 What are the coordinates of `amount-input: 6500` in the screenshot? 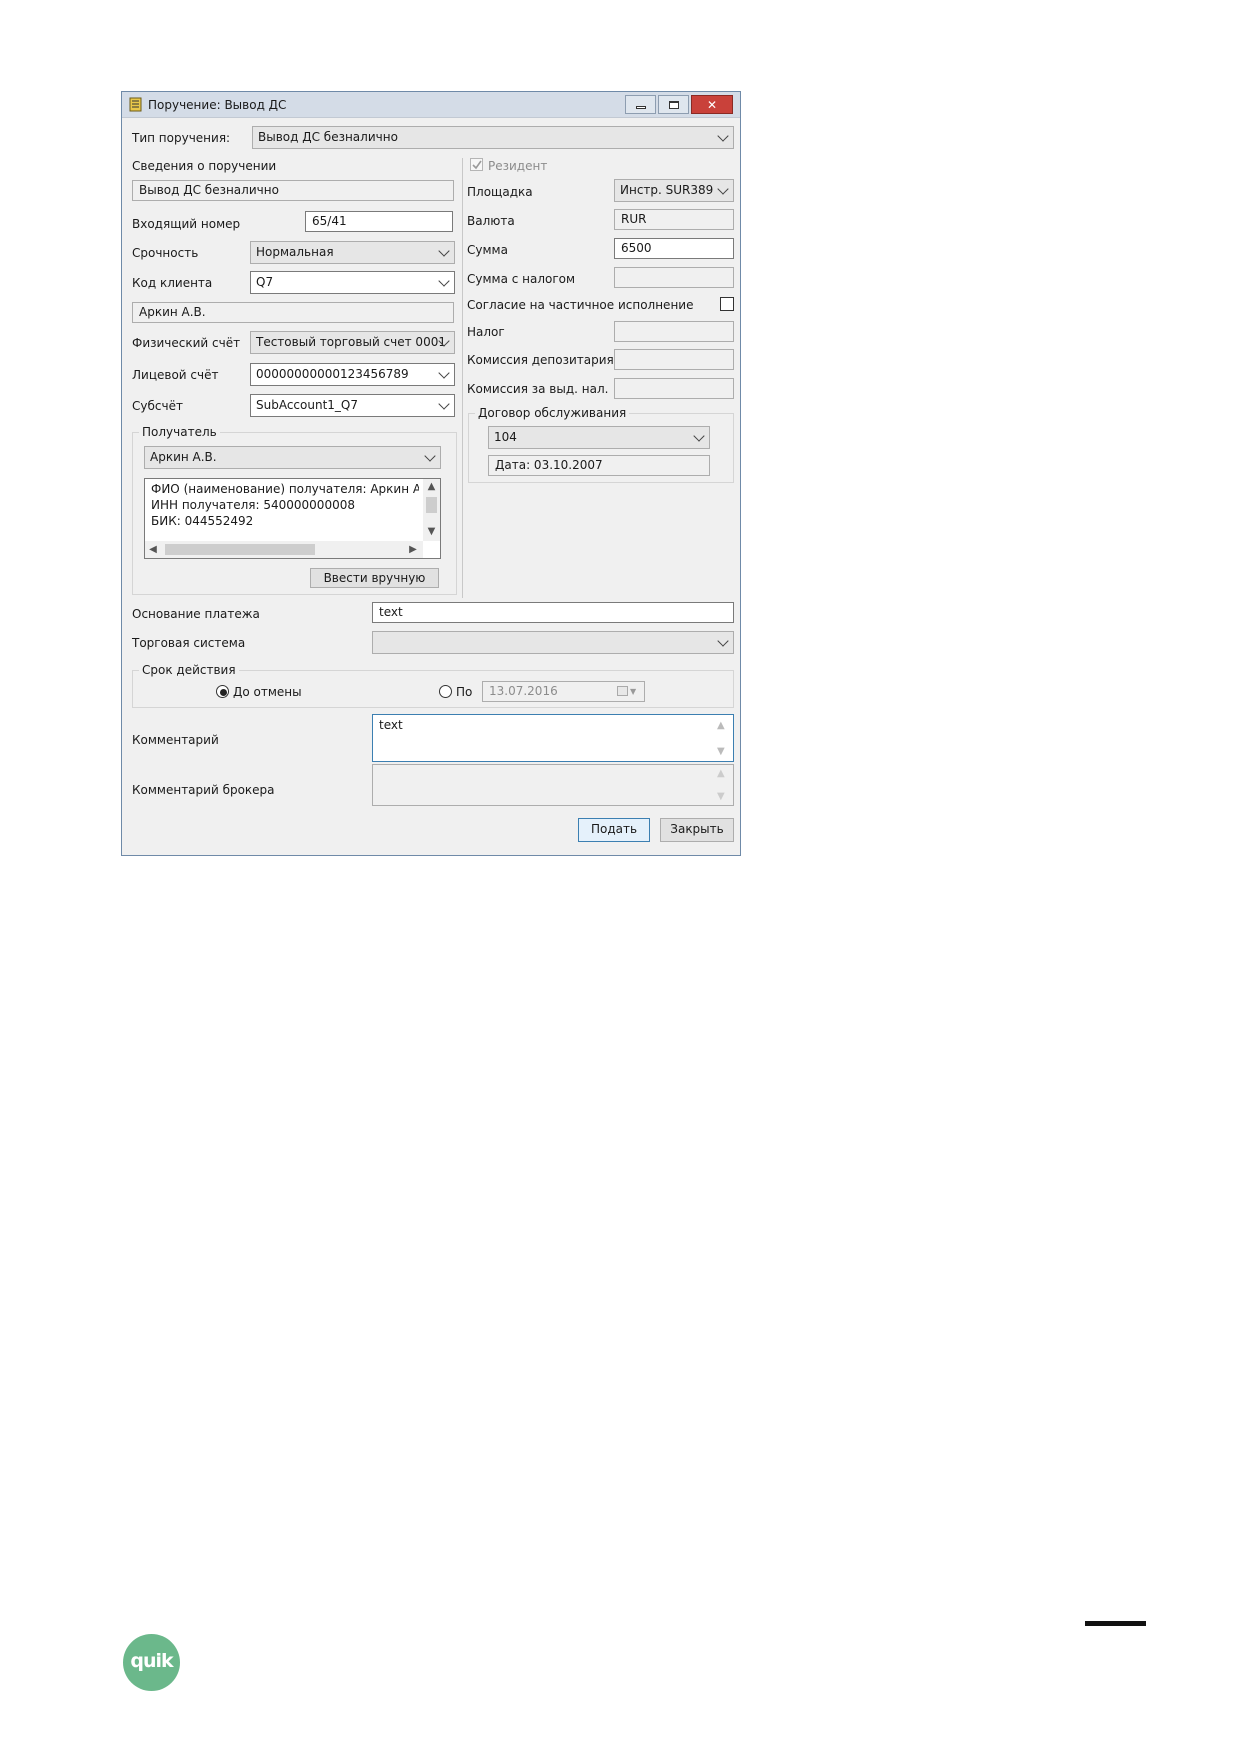 It's located at (674, 248).